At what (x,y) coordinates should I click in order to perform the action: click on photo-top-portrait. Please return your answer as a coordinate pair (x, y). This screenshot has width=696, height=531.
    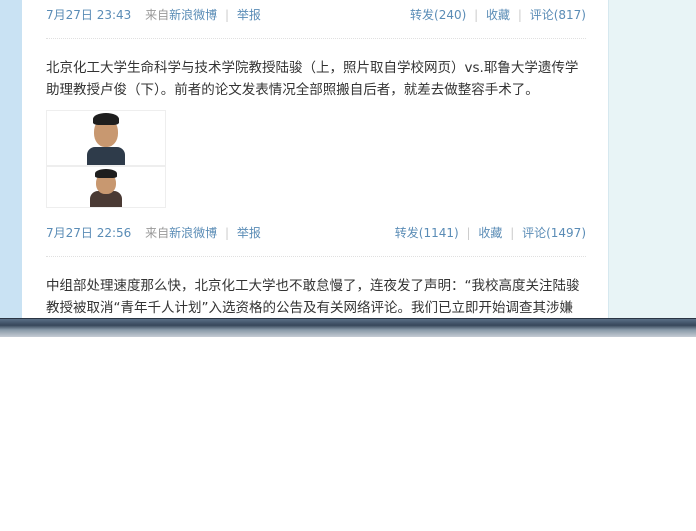
    Looking at the image, I should click on (106, 138).